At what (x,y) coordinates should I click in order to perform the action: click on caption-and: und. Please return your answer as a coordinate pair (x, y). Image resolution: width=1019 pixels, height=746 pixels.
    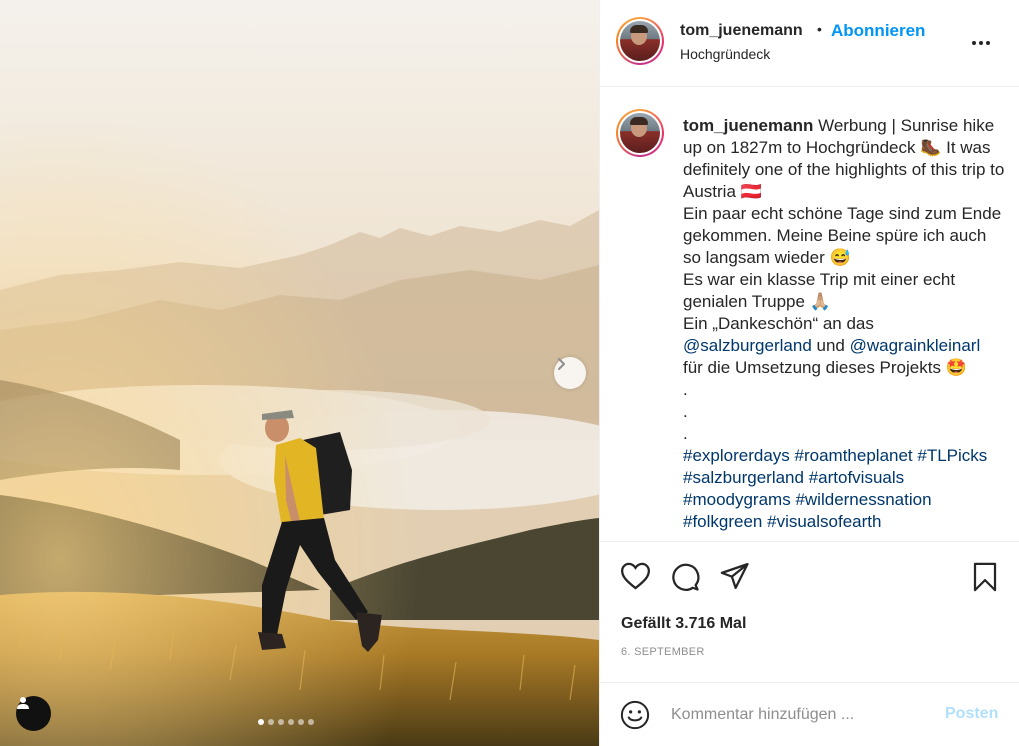
    Looking at the image, I should click on (830, 345).